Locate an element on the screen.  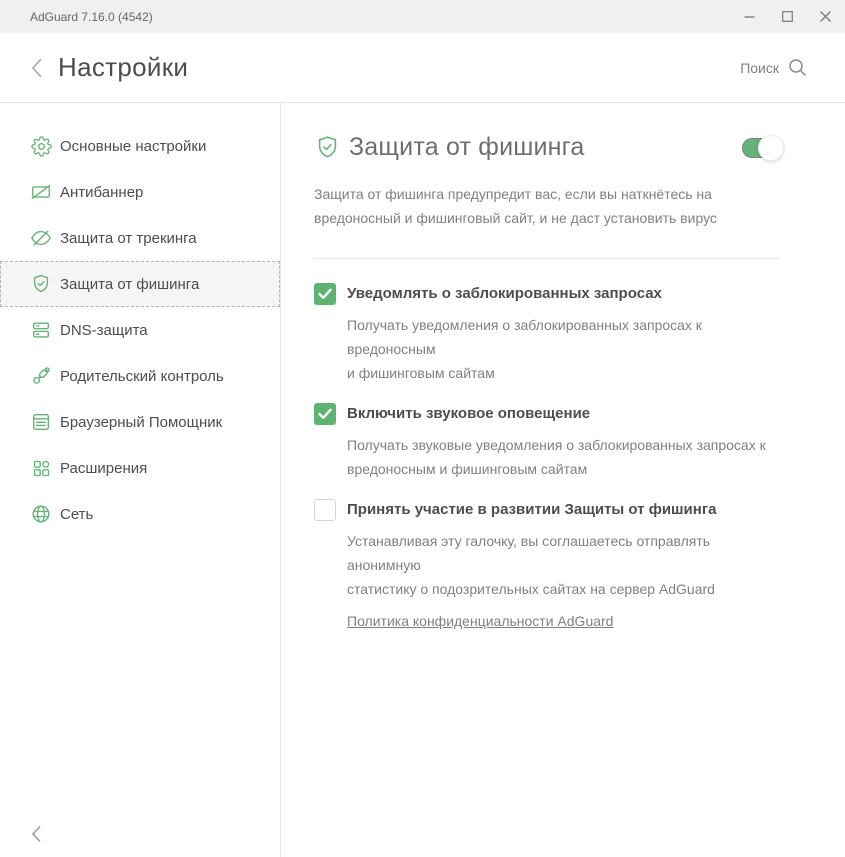
sidebar-item-tracking-protection: Защита от трекинга is located at coordinates (140, 238).